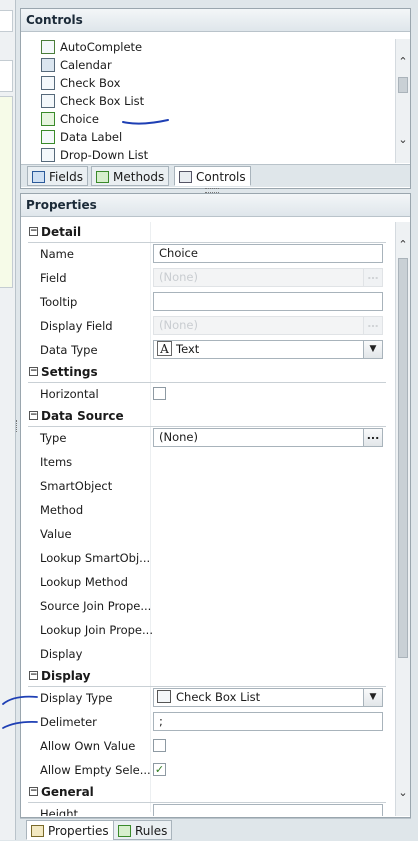 This screenshot has width=418, height=841. I want to click on properties-tabbar: Properties Rules, so click(215, 829).